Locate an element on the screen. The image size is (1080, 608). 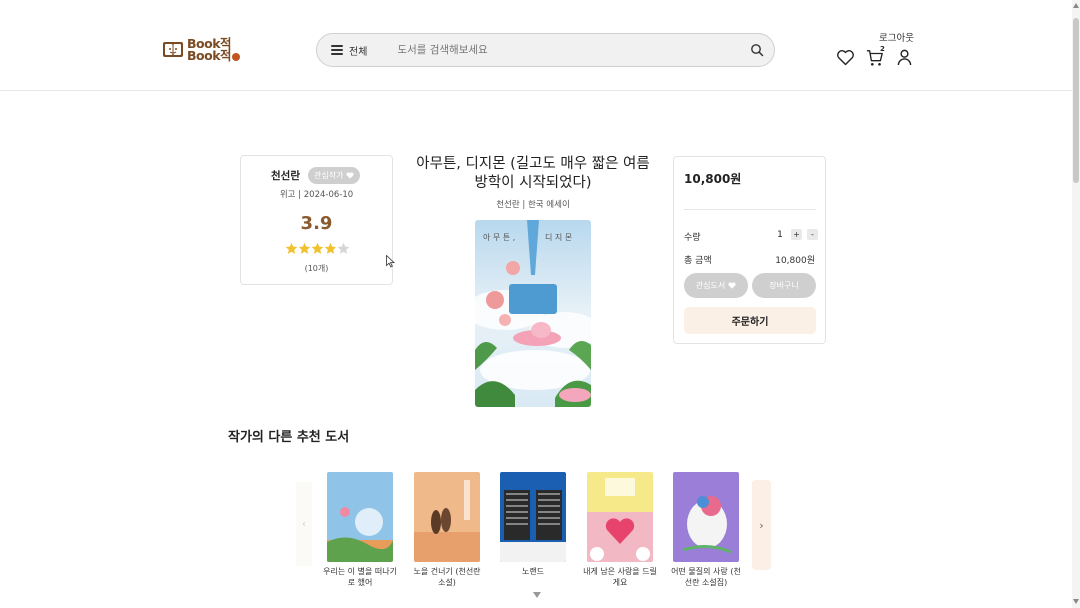
mouse-cursor-icon is located at coordinates (390, 261).